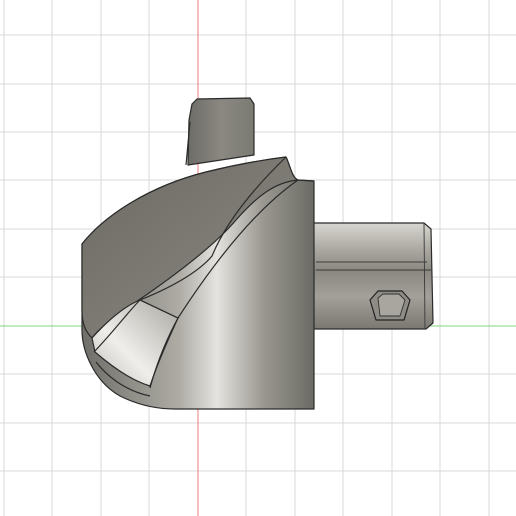 The image size is (516, 516). I want to click on model-stem, so click(221, 131).